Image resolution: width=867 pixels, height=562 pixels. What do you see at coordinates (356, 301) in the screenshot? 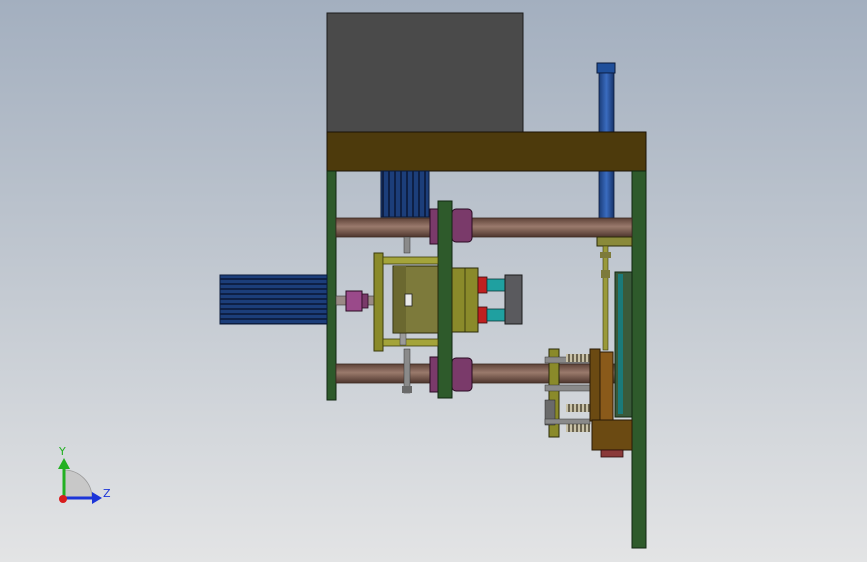
I see `shaft-coupling` at bounding box center [356, 301].